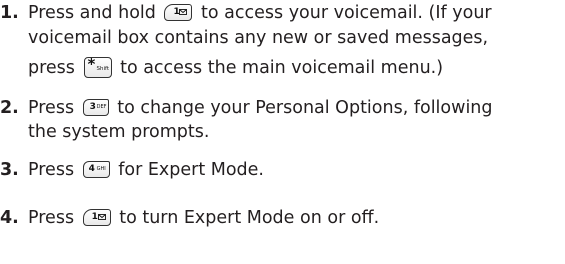  What do you see at coordinates (9, 170) in the screenshot?
I see `step-number: 3.` at bounding box center [9, 170].